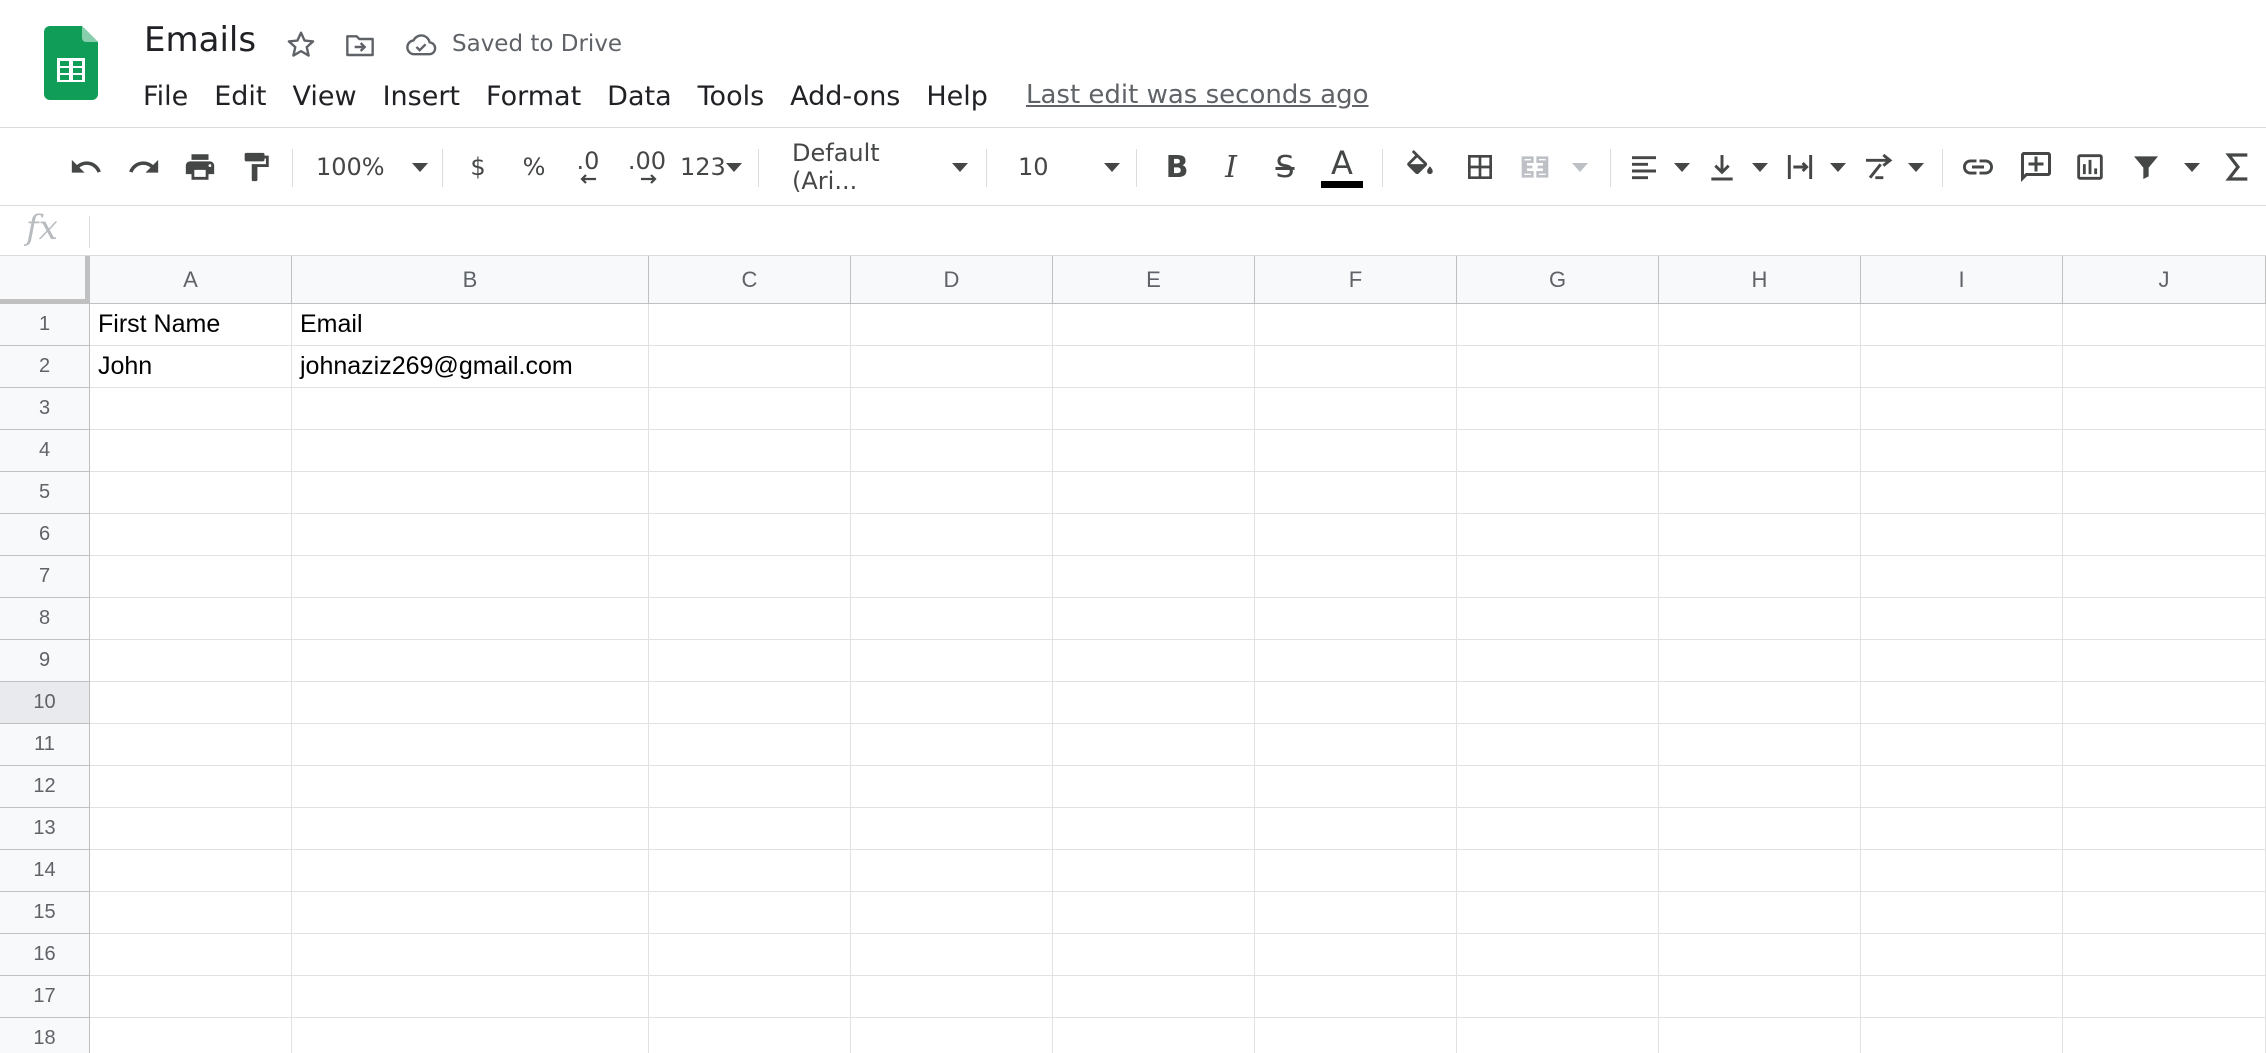  What do you see at coordinates (1558, 280) in the screenshot?
I see `column-header-g: G` at bounding box center [1558, 280].